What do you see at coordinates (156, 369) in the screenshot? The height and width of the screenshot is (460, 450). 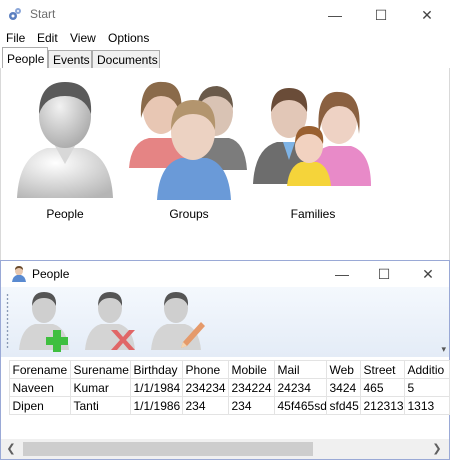 I see `column-header: Birthday` at bounding box center [156, 369].